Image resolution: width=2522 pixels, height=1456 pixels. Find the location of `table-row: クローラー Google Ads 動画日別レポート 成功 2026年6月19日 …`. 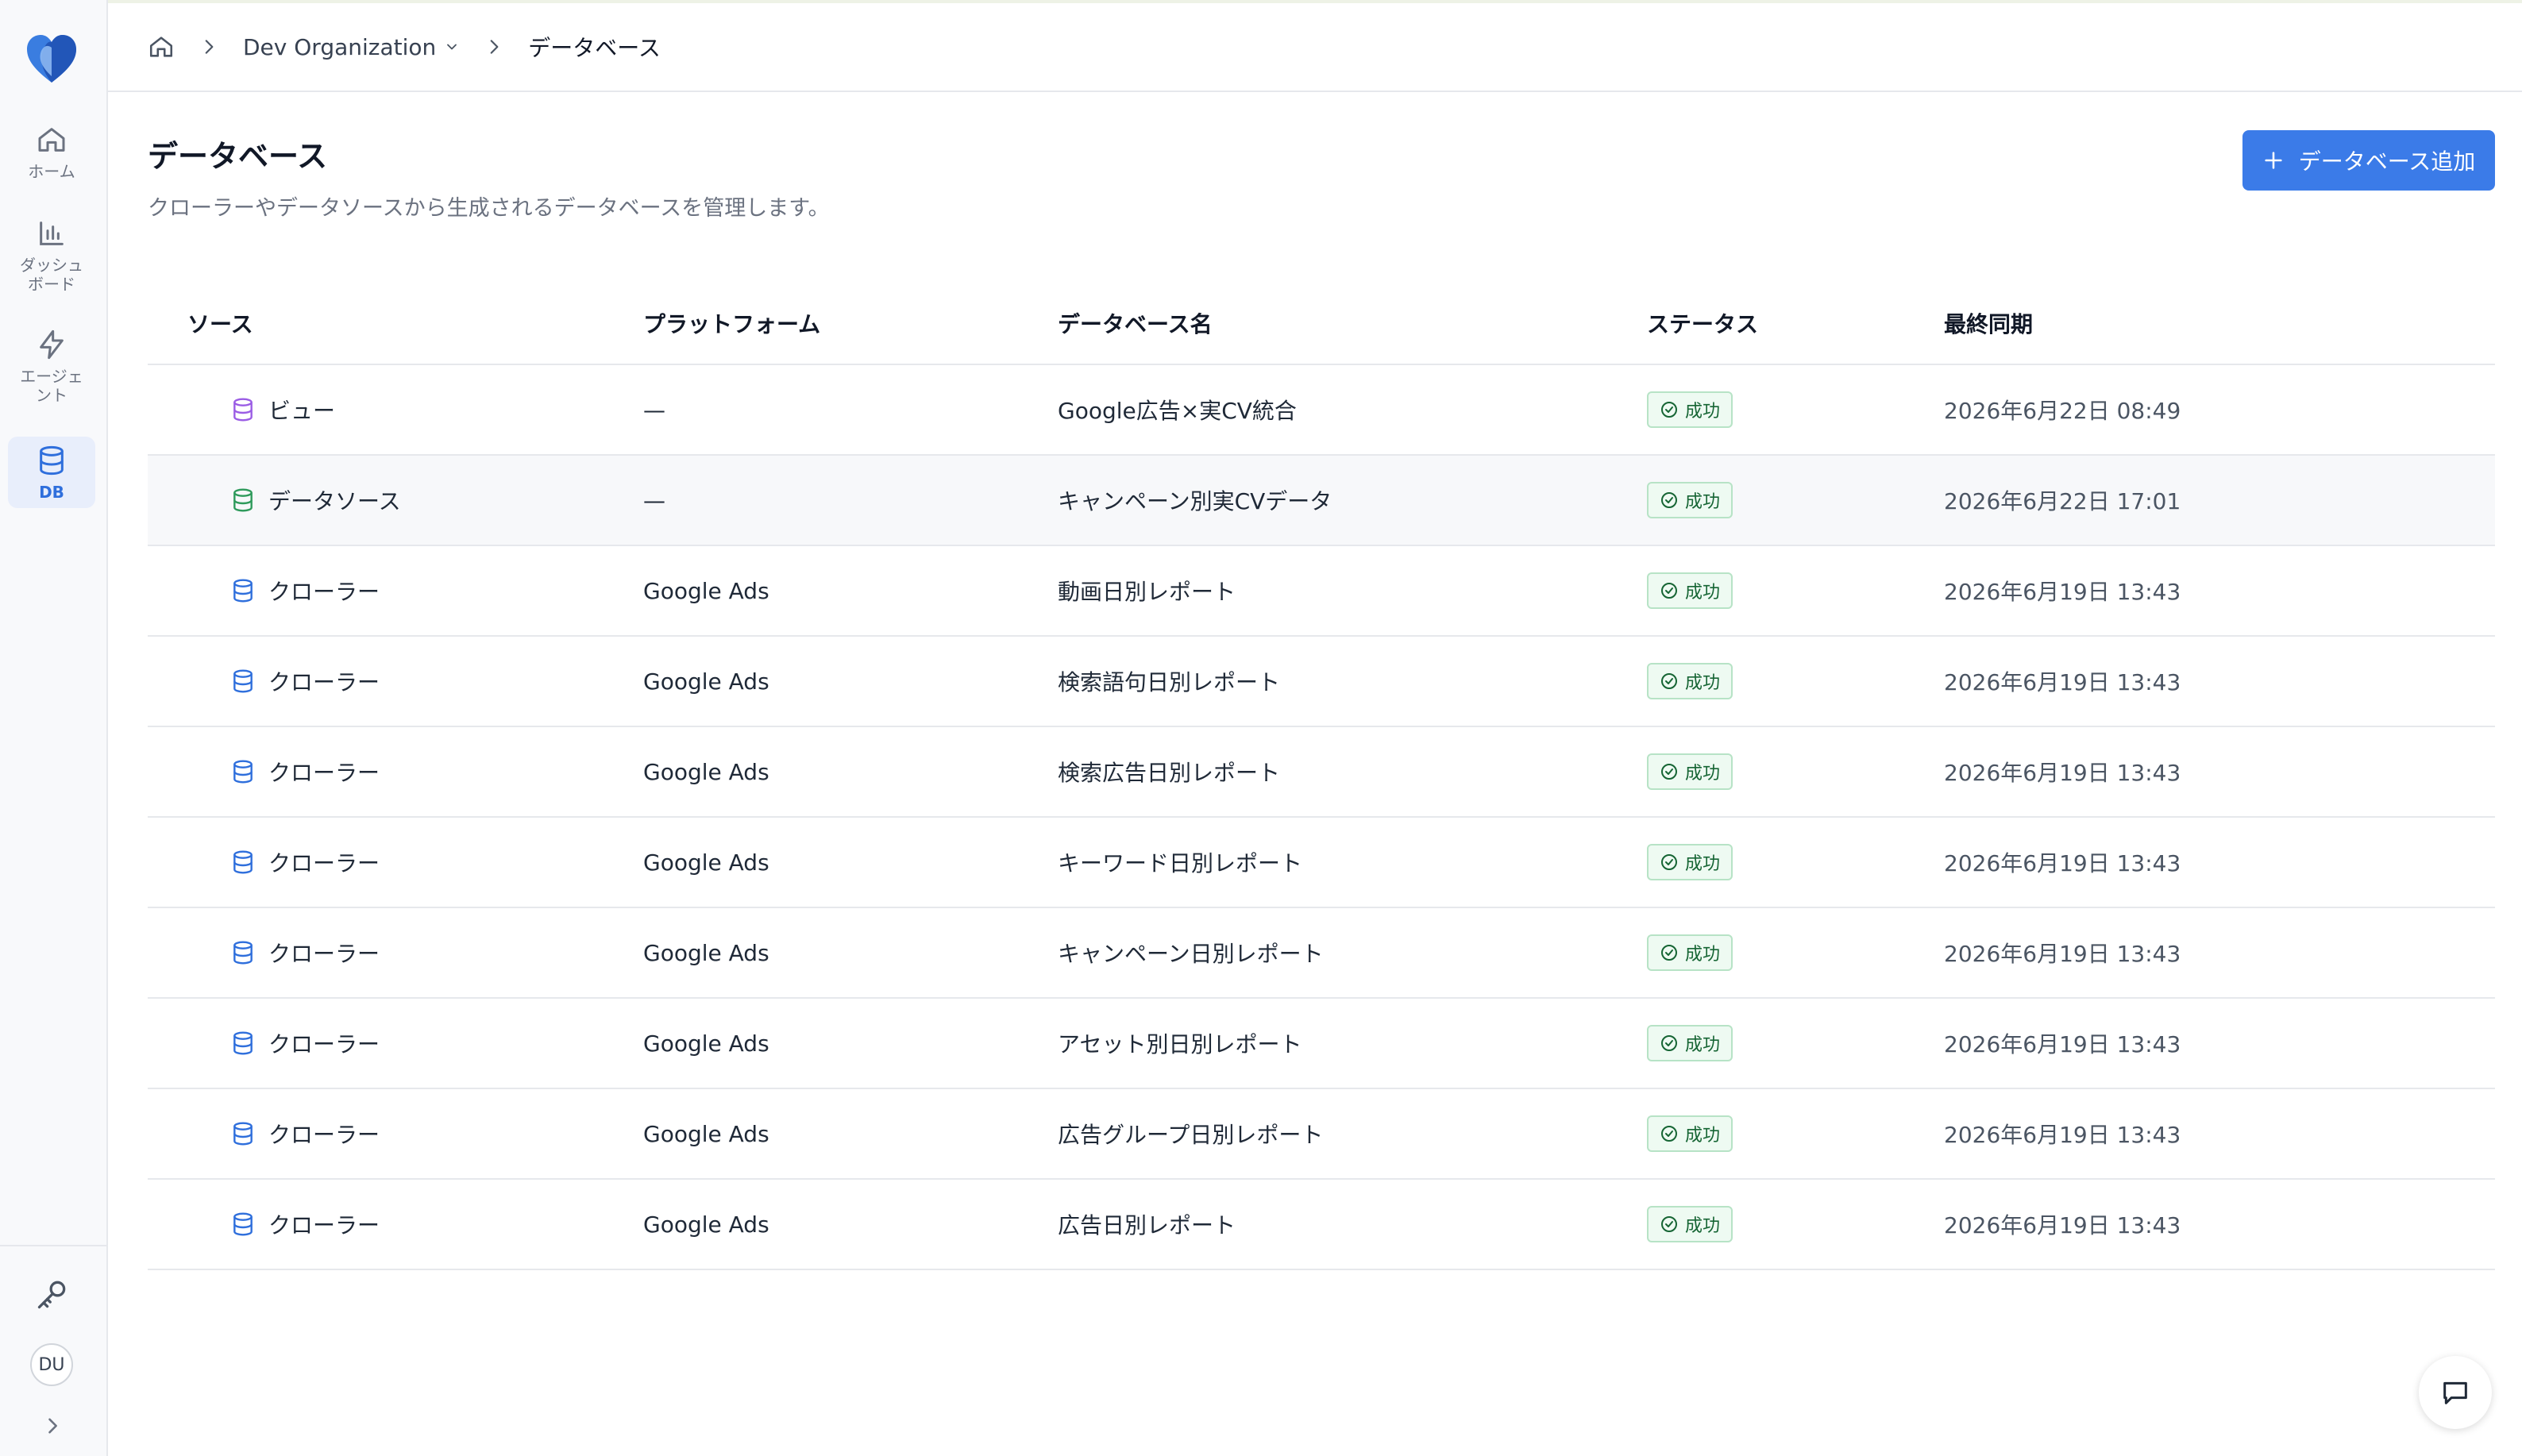

table-row: クローラー Google Ads 動画日別レポート 成功 2026年6月19日 … is located at coordinates (1321, 591).